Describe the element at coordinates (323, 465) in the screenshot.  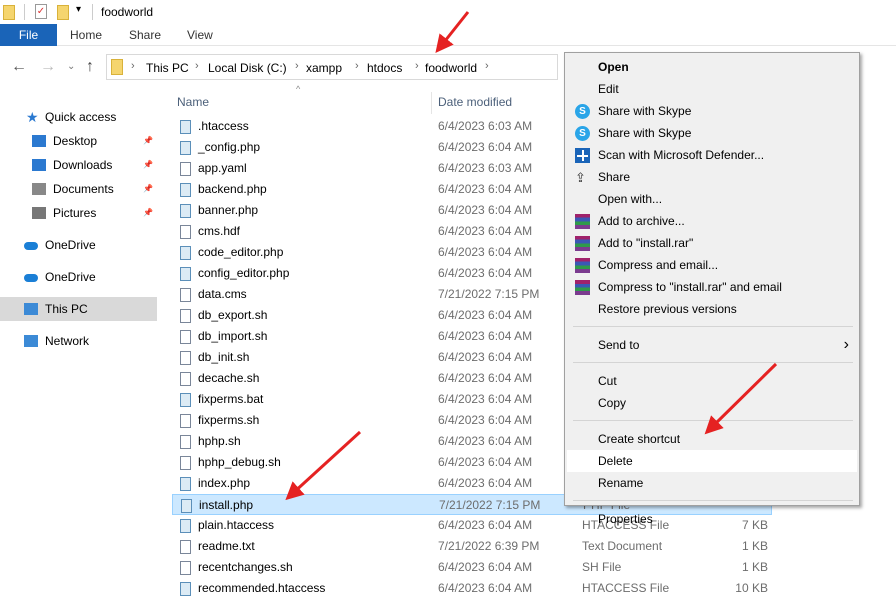
I see `arrow-to-install-php` at that location.